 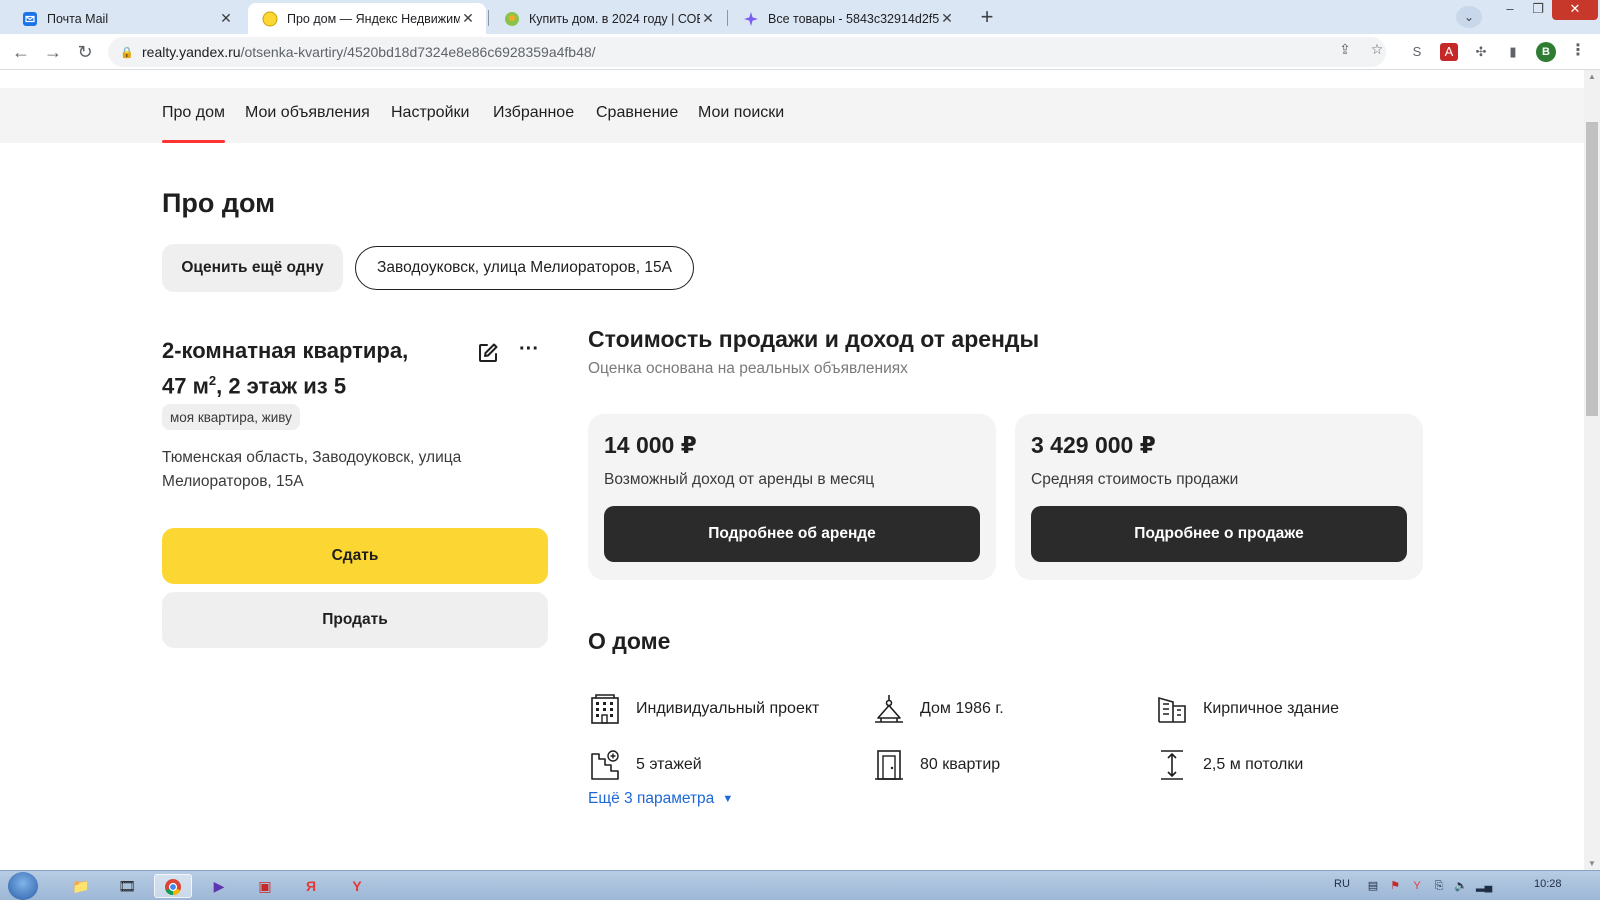 I want to click on param-floors: 5 этажей, so click(x=645, y=765).